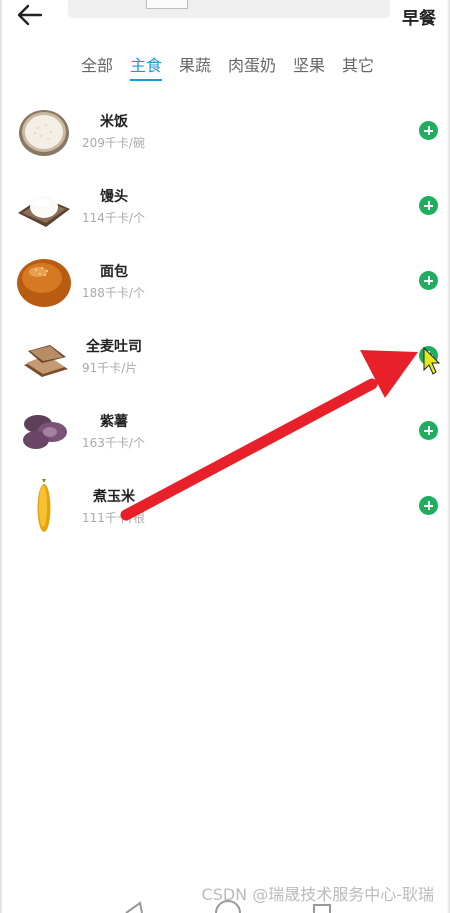  What do you see at coordinates (225, 206) in the screenshot?
I see `list-item: 馒头 114千卡/个` at bounding box center [225, 206].